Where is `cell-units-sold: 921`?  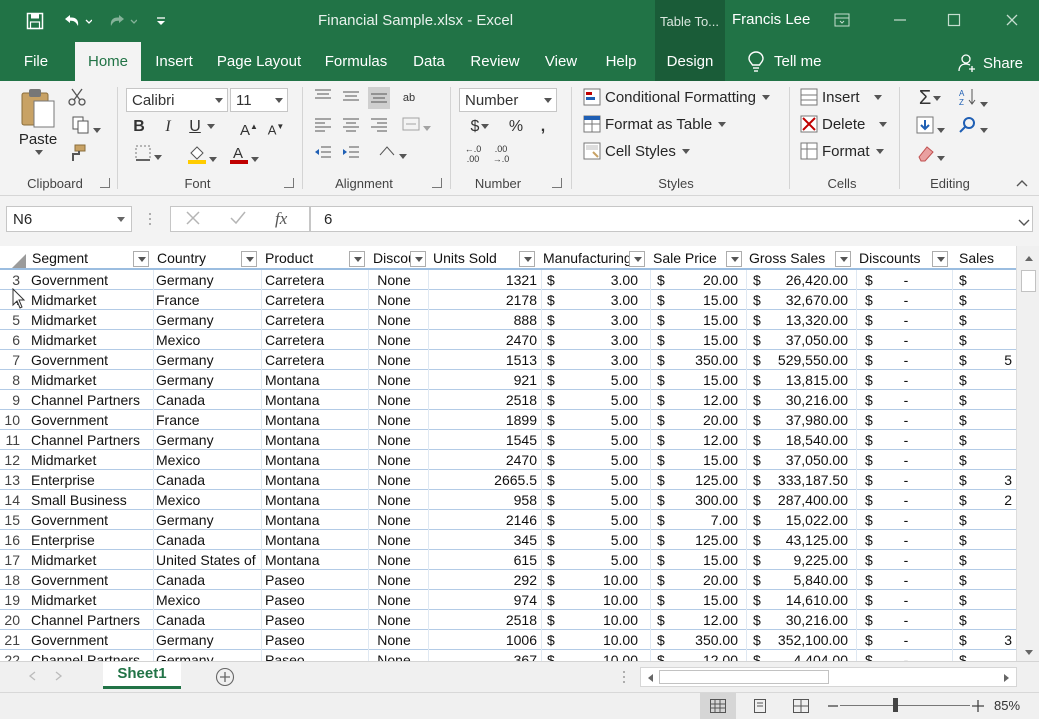 cell-units-sold: 921 is located at coordinates (485, 380).